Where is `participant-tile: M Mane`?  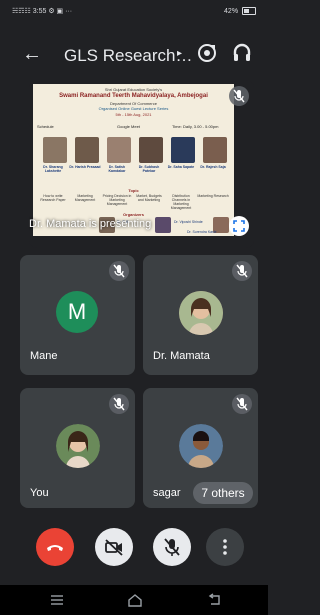 participant-tile: M Mane is located at coordinates (77, 315).